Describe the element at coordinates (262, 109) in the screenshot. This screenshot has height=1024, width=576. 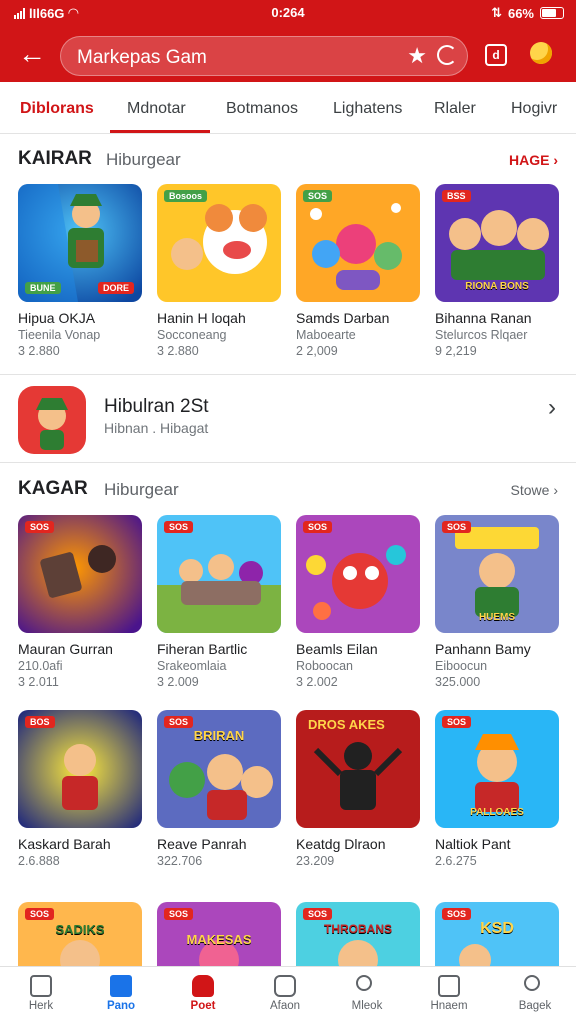
I see `tab-2: Botmanos` at that location.